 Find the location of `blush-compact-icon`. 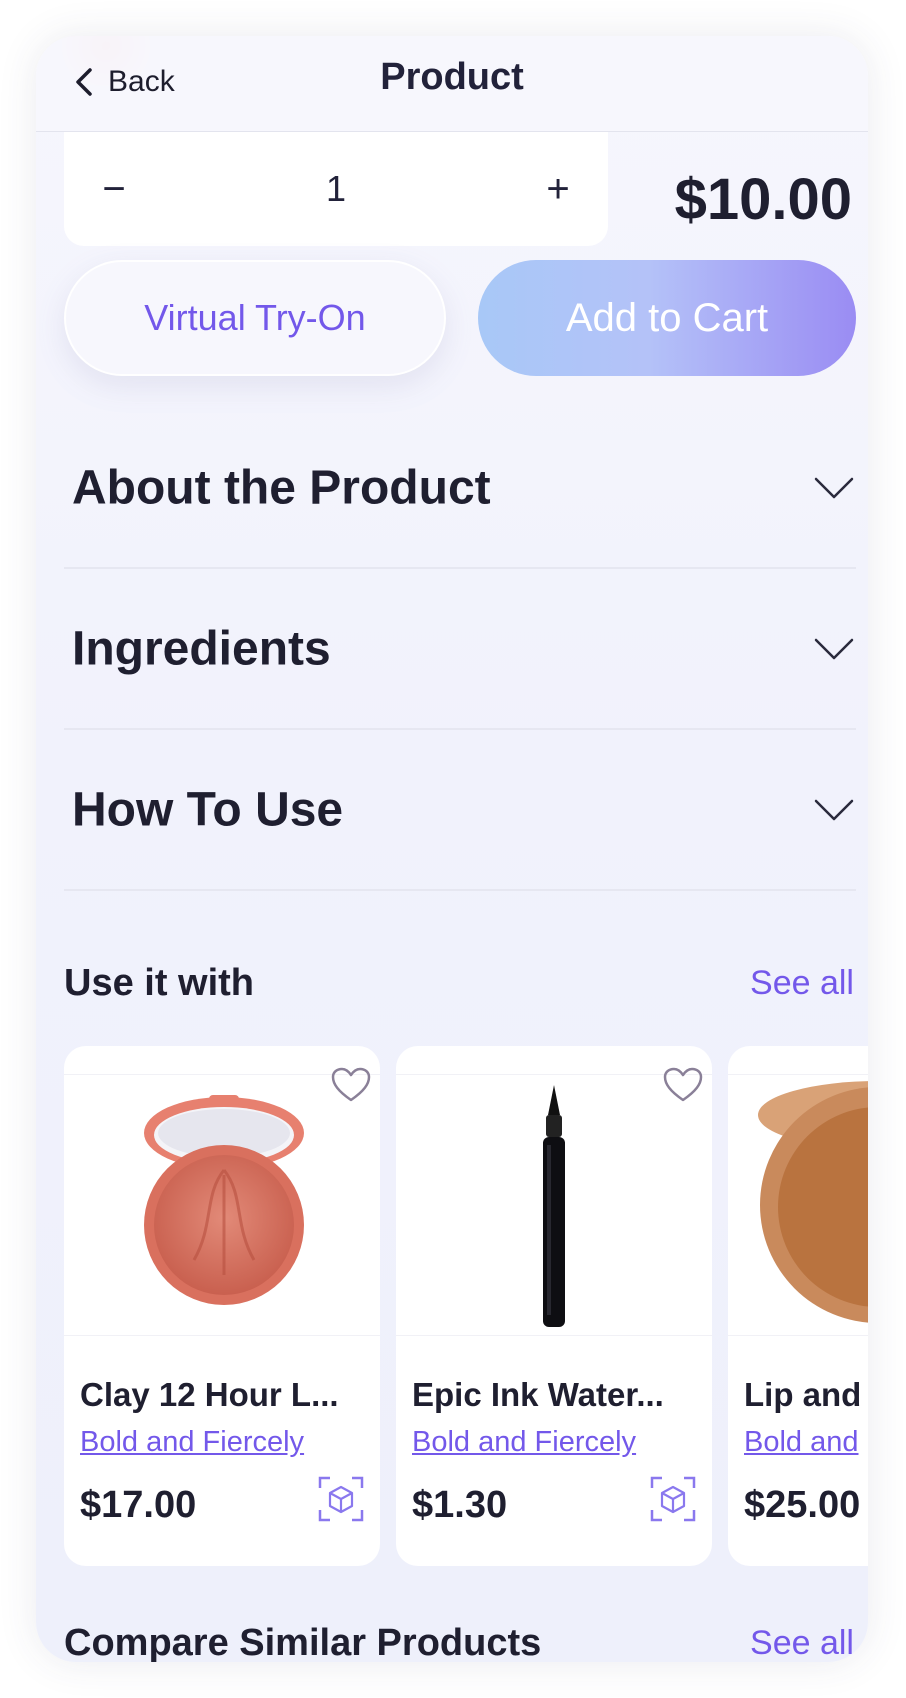

blush-compact-icon is located at coordinates (224, 1200).